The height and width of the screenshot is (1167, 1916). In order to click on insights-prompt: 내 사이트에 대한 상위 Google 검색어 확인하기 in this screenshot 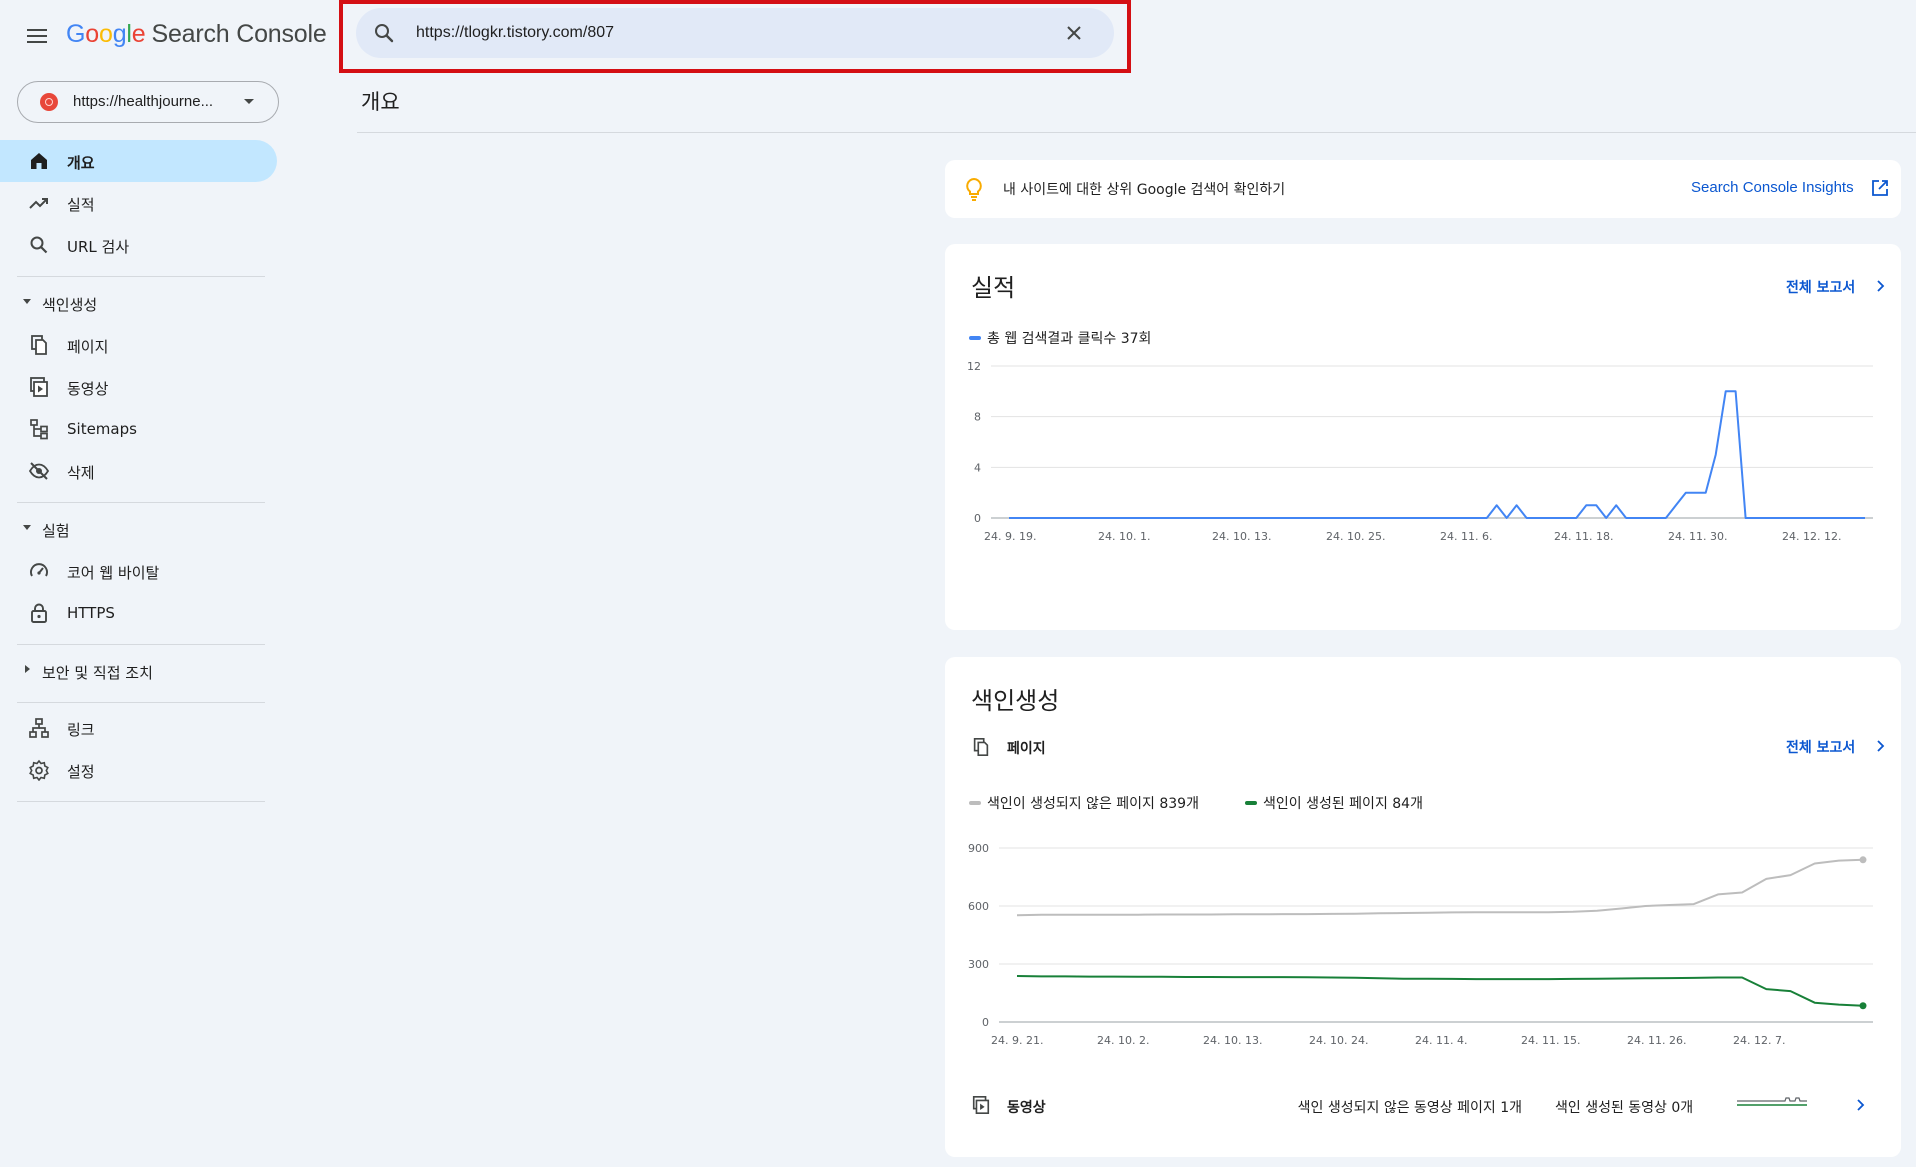, I will do `click(1144, 190)`.